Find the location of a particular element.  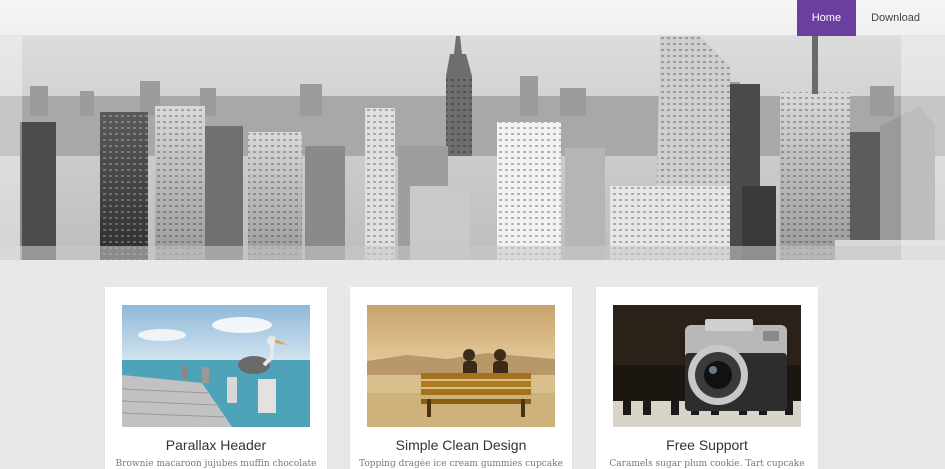

vintage-camera-image is located at coordinates (707, 366).